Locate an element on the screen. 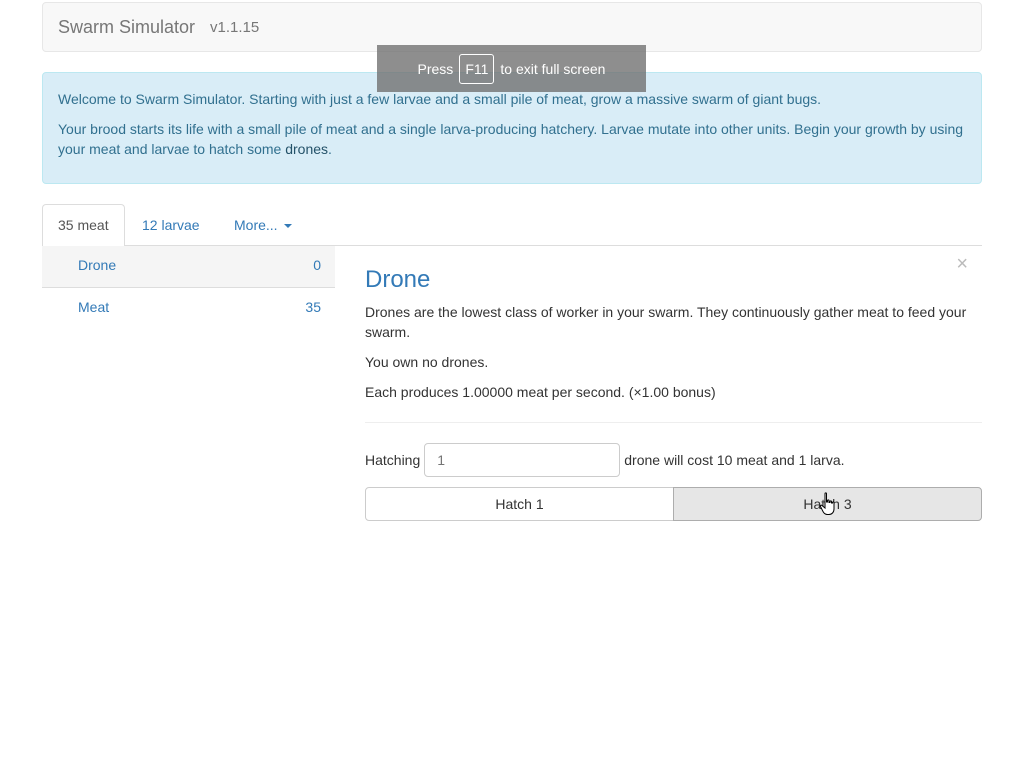 The height and width of the screenshot is (768, 1024). tab-meat-label: 35 meat is located at coordinates (83, 225).